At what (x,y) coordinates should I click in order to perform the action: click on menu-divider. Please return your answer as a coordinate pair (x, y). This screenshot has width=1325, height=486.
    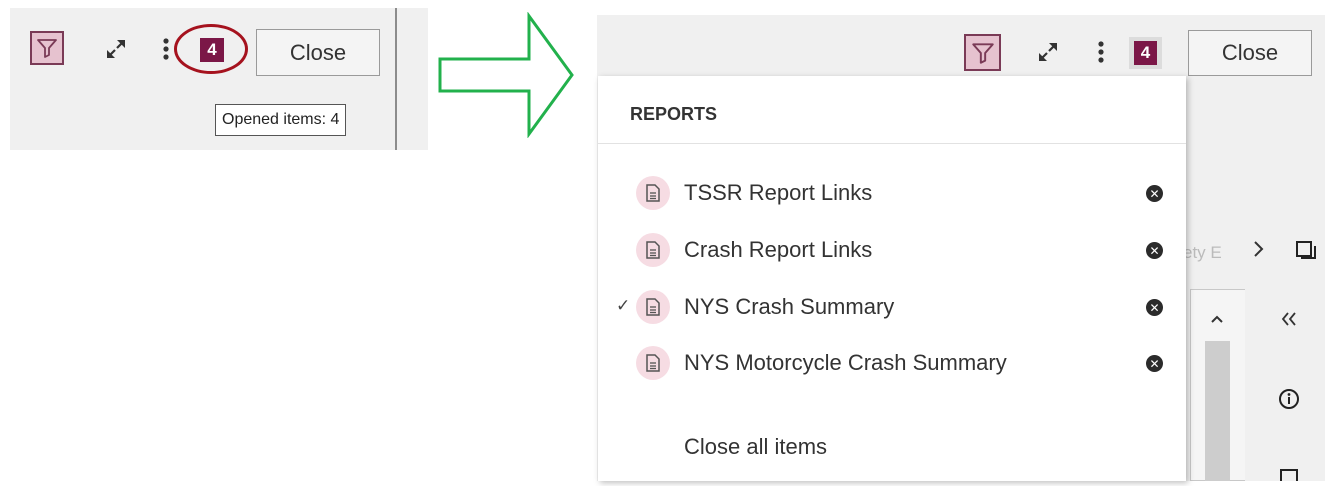
    Looking at the image, I should click on (892, 143).